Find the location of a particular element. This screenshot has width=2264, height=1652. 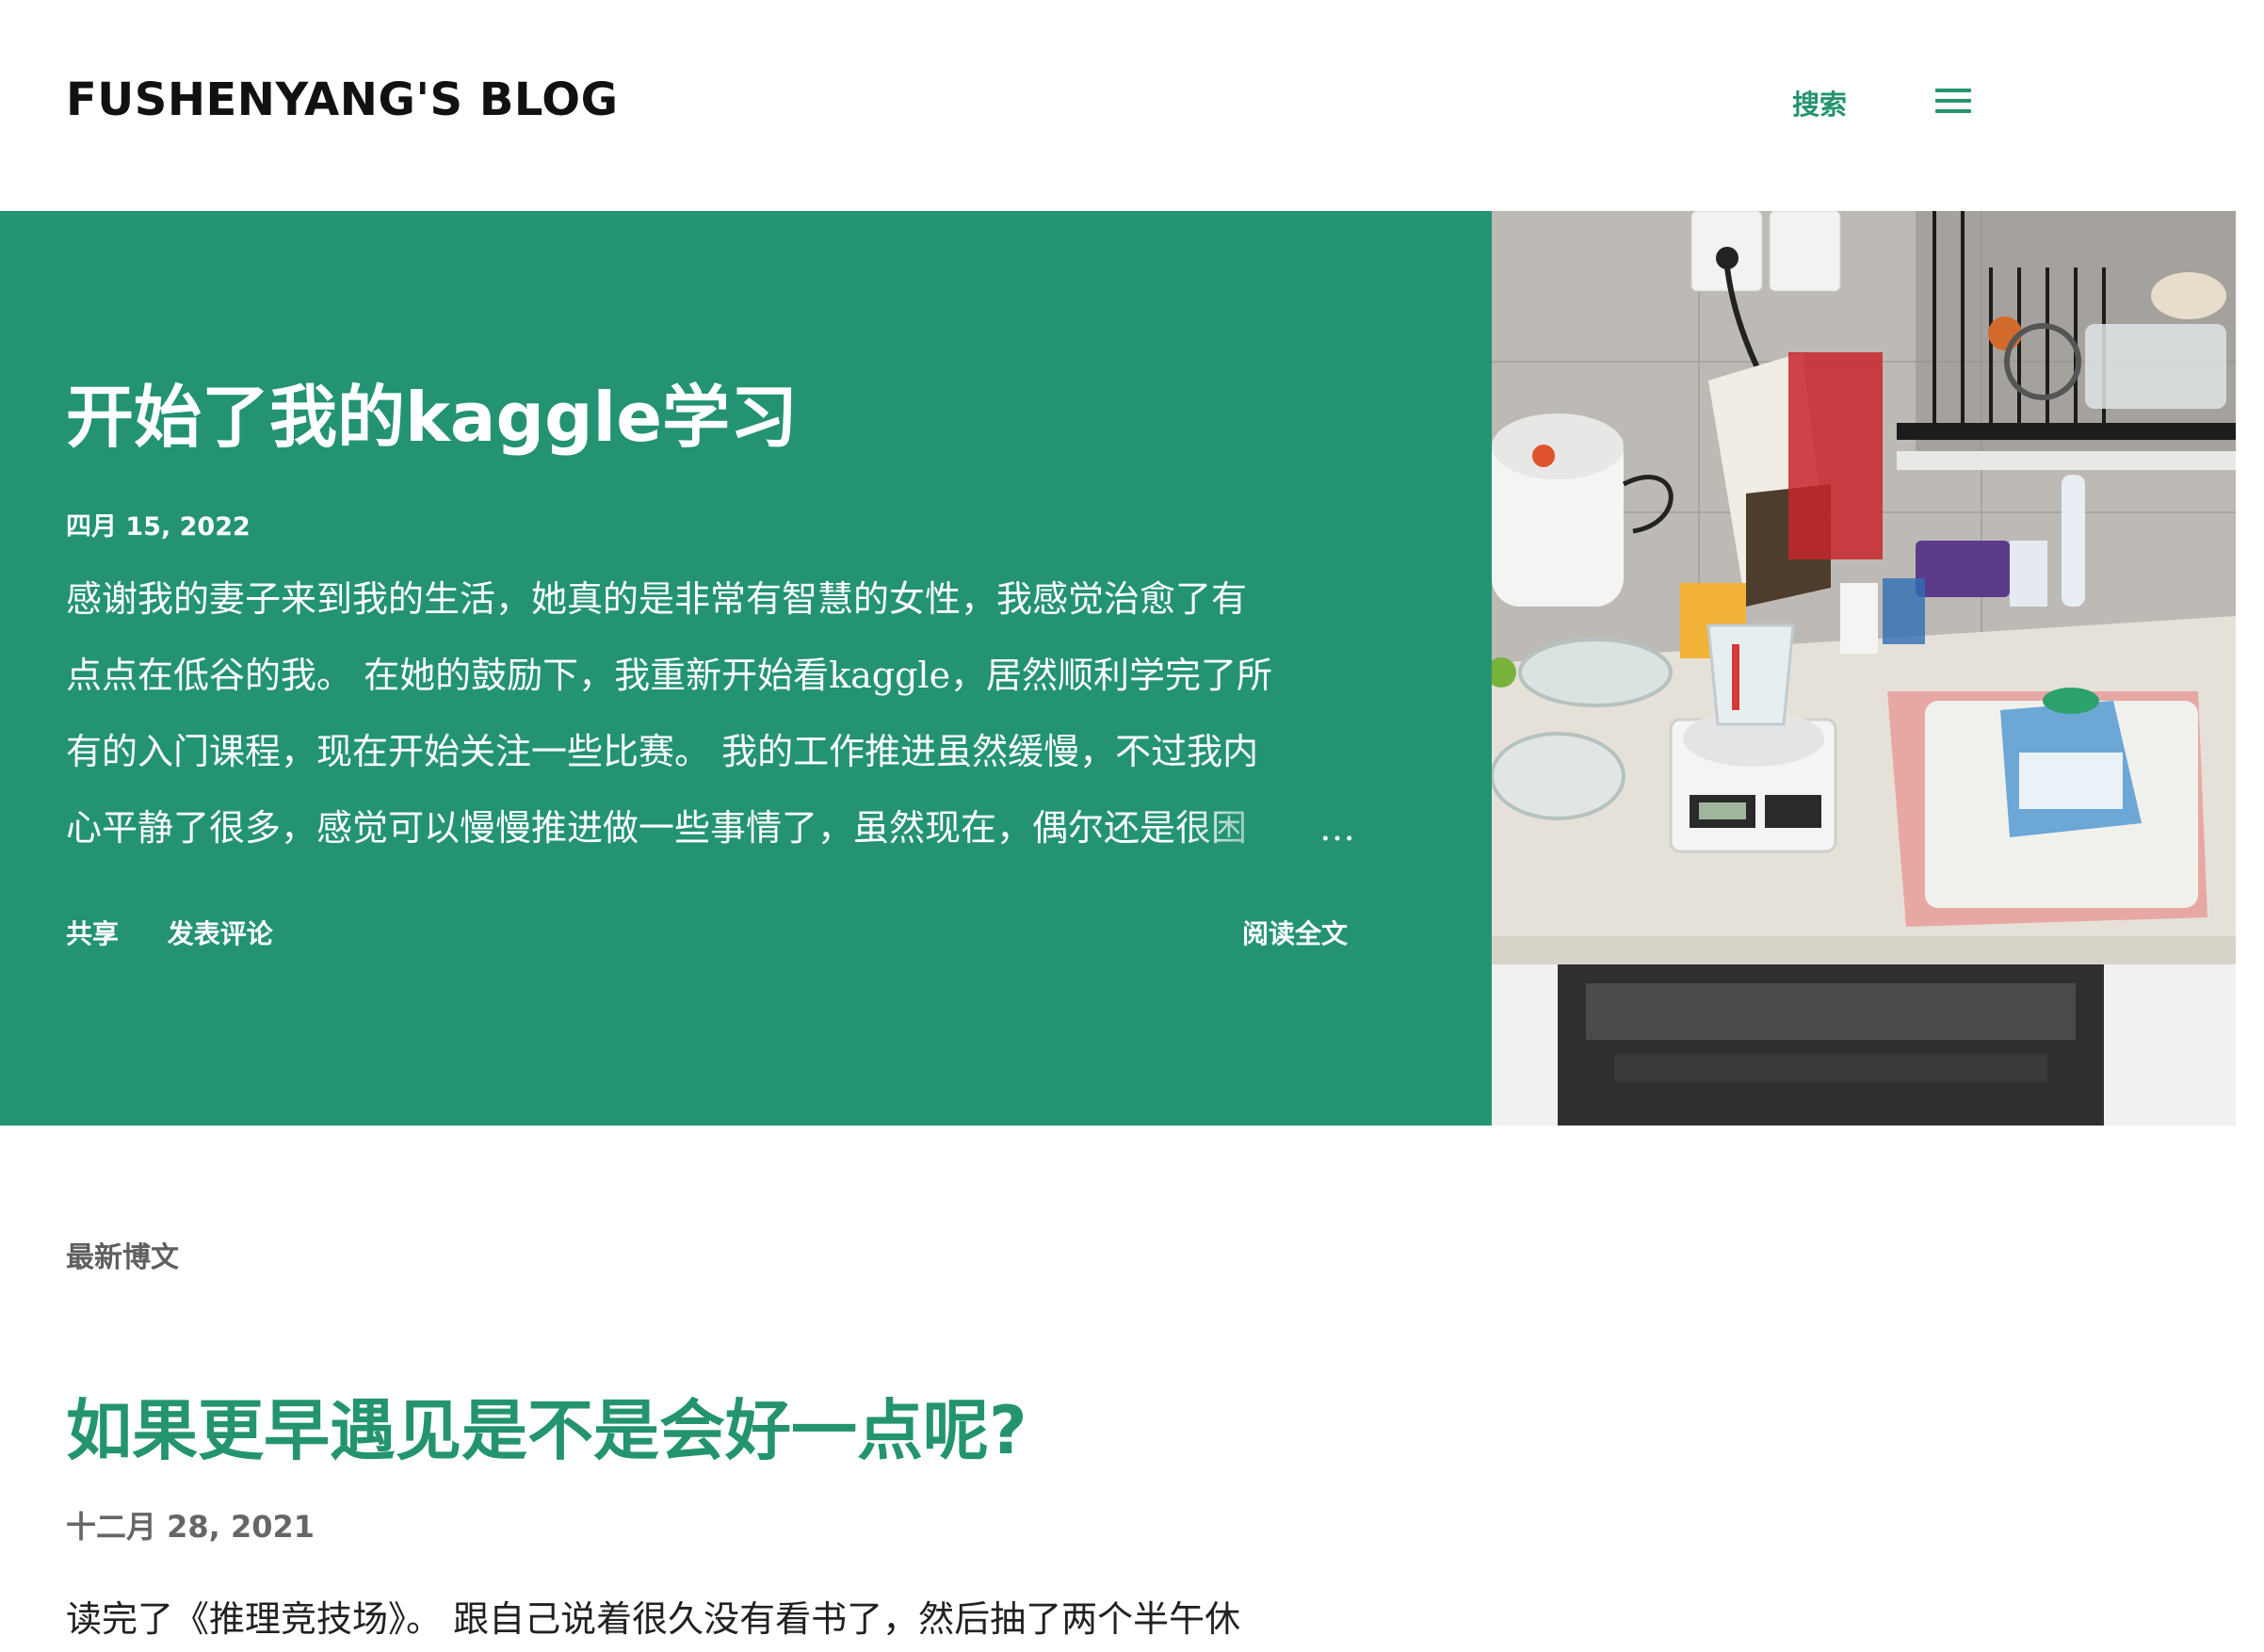

post-date: 十二月 28, 2021 is located at coordinates (190, 1525).